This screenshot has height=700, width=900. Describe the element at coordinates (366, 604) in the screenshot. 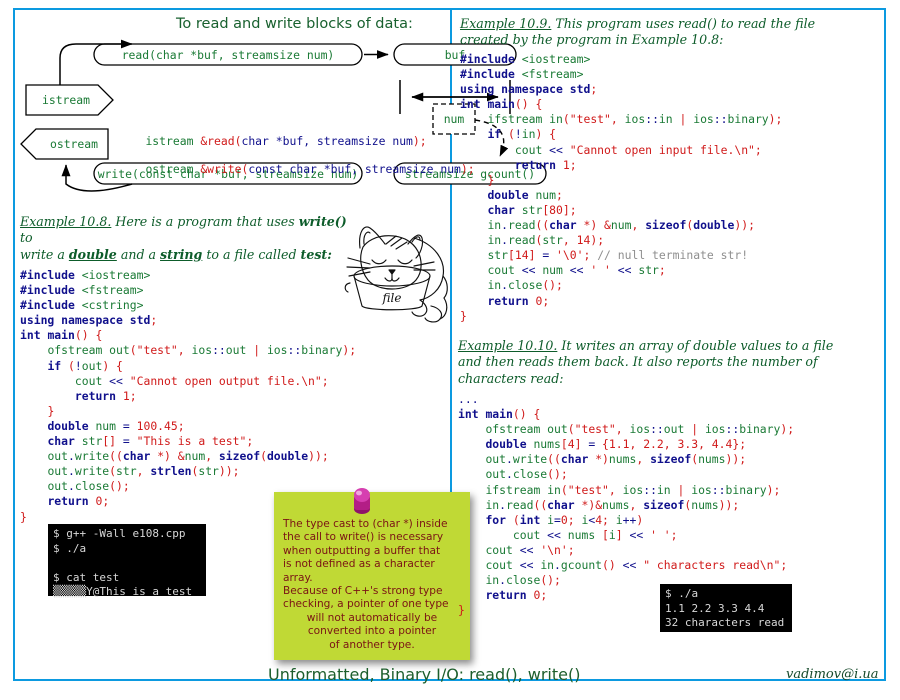

I see `sticky-note-line: checking, a pointer of one type` at that location.